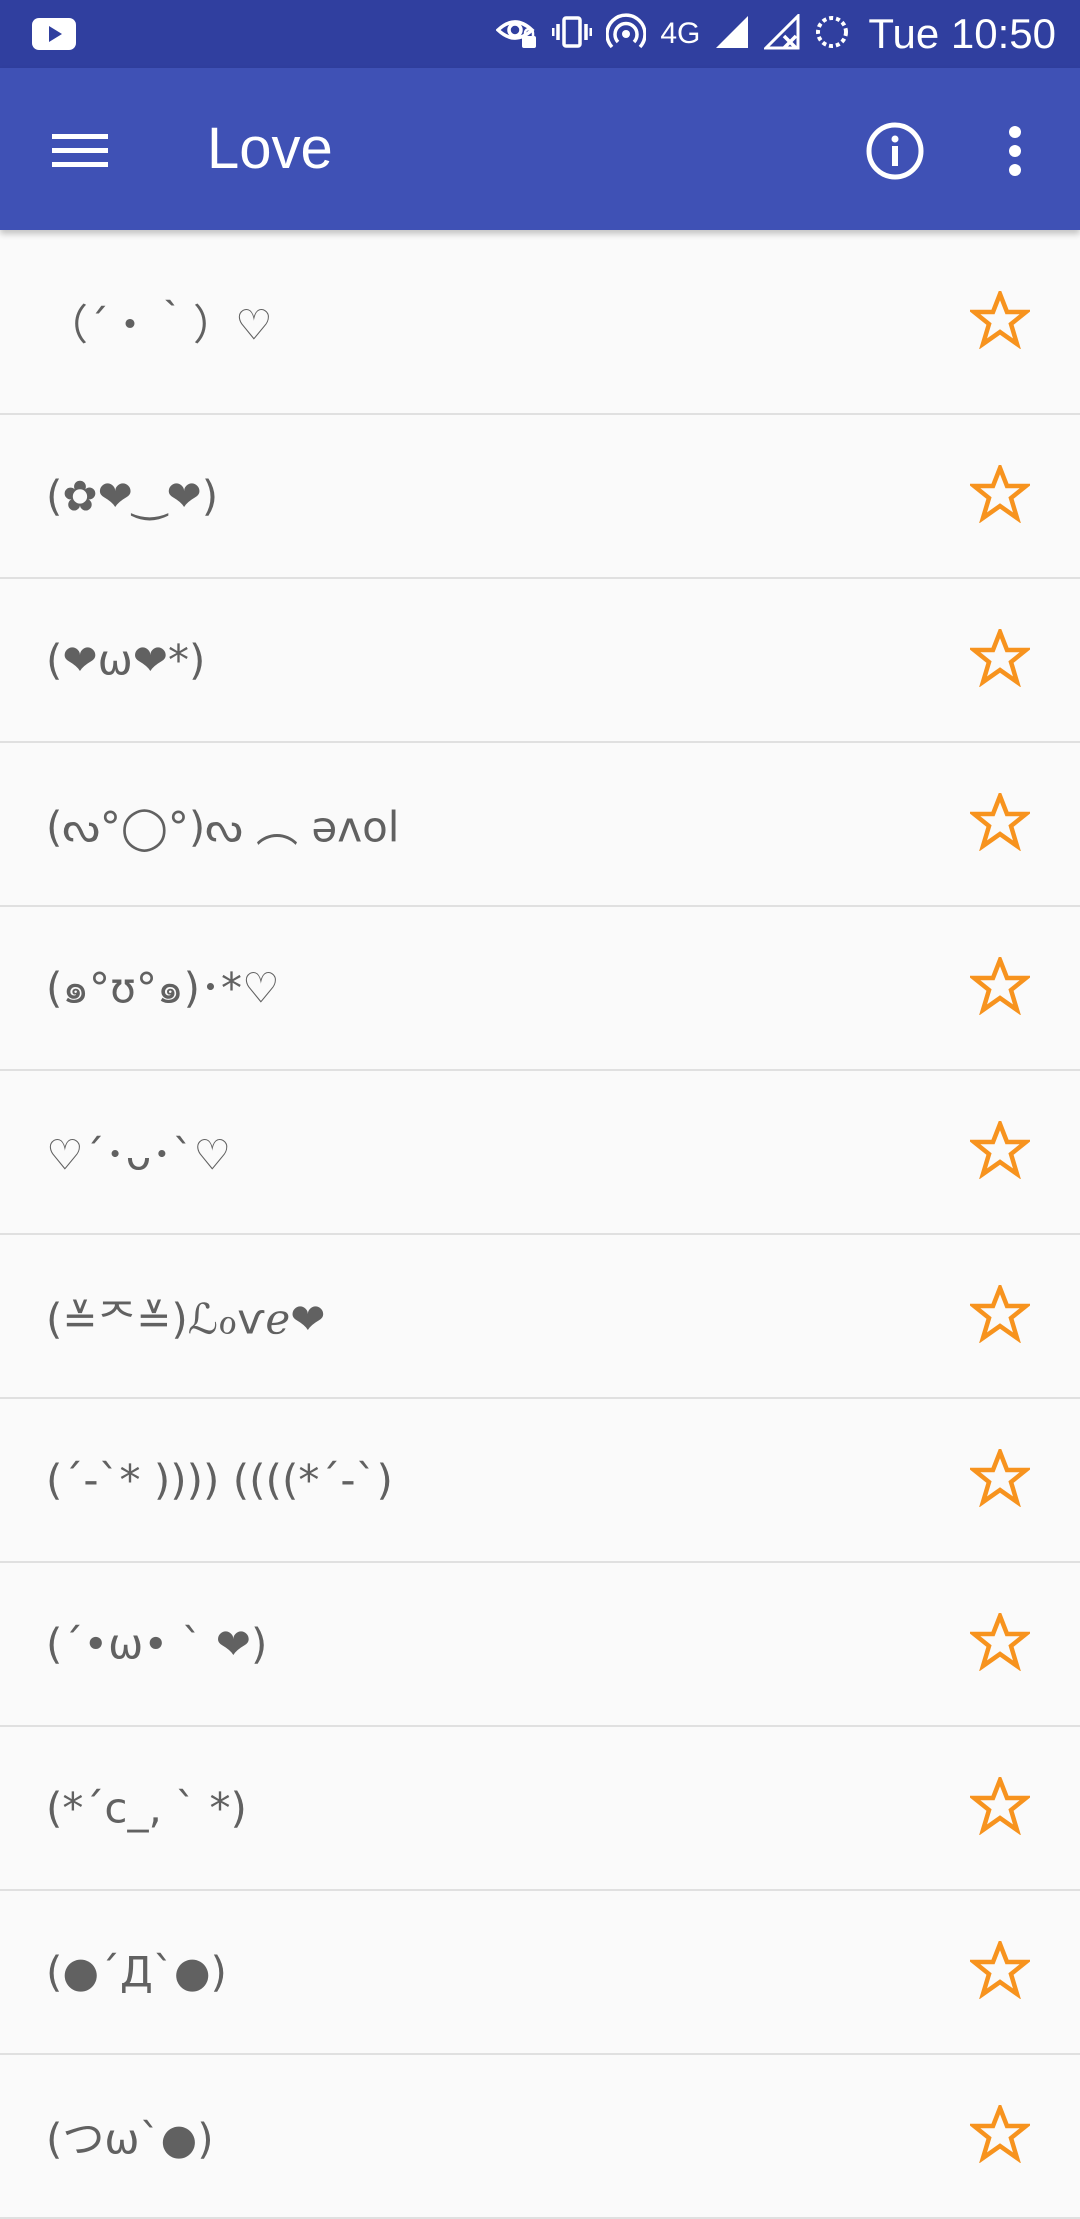  Describe the element at coordinates (540, 1481) in the screenshot. I see `list-item: (´-`* )))) ((((*´-`)` at that location.